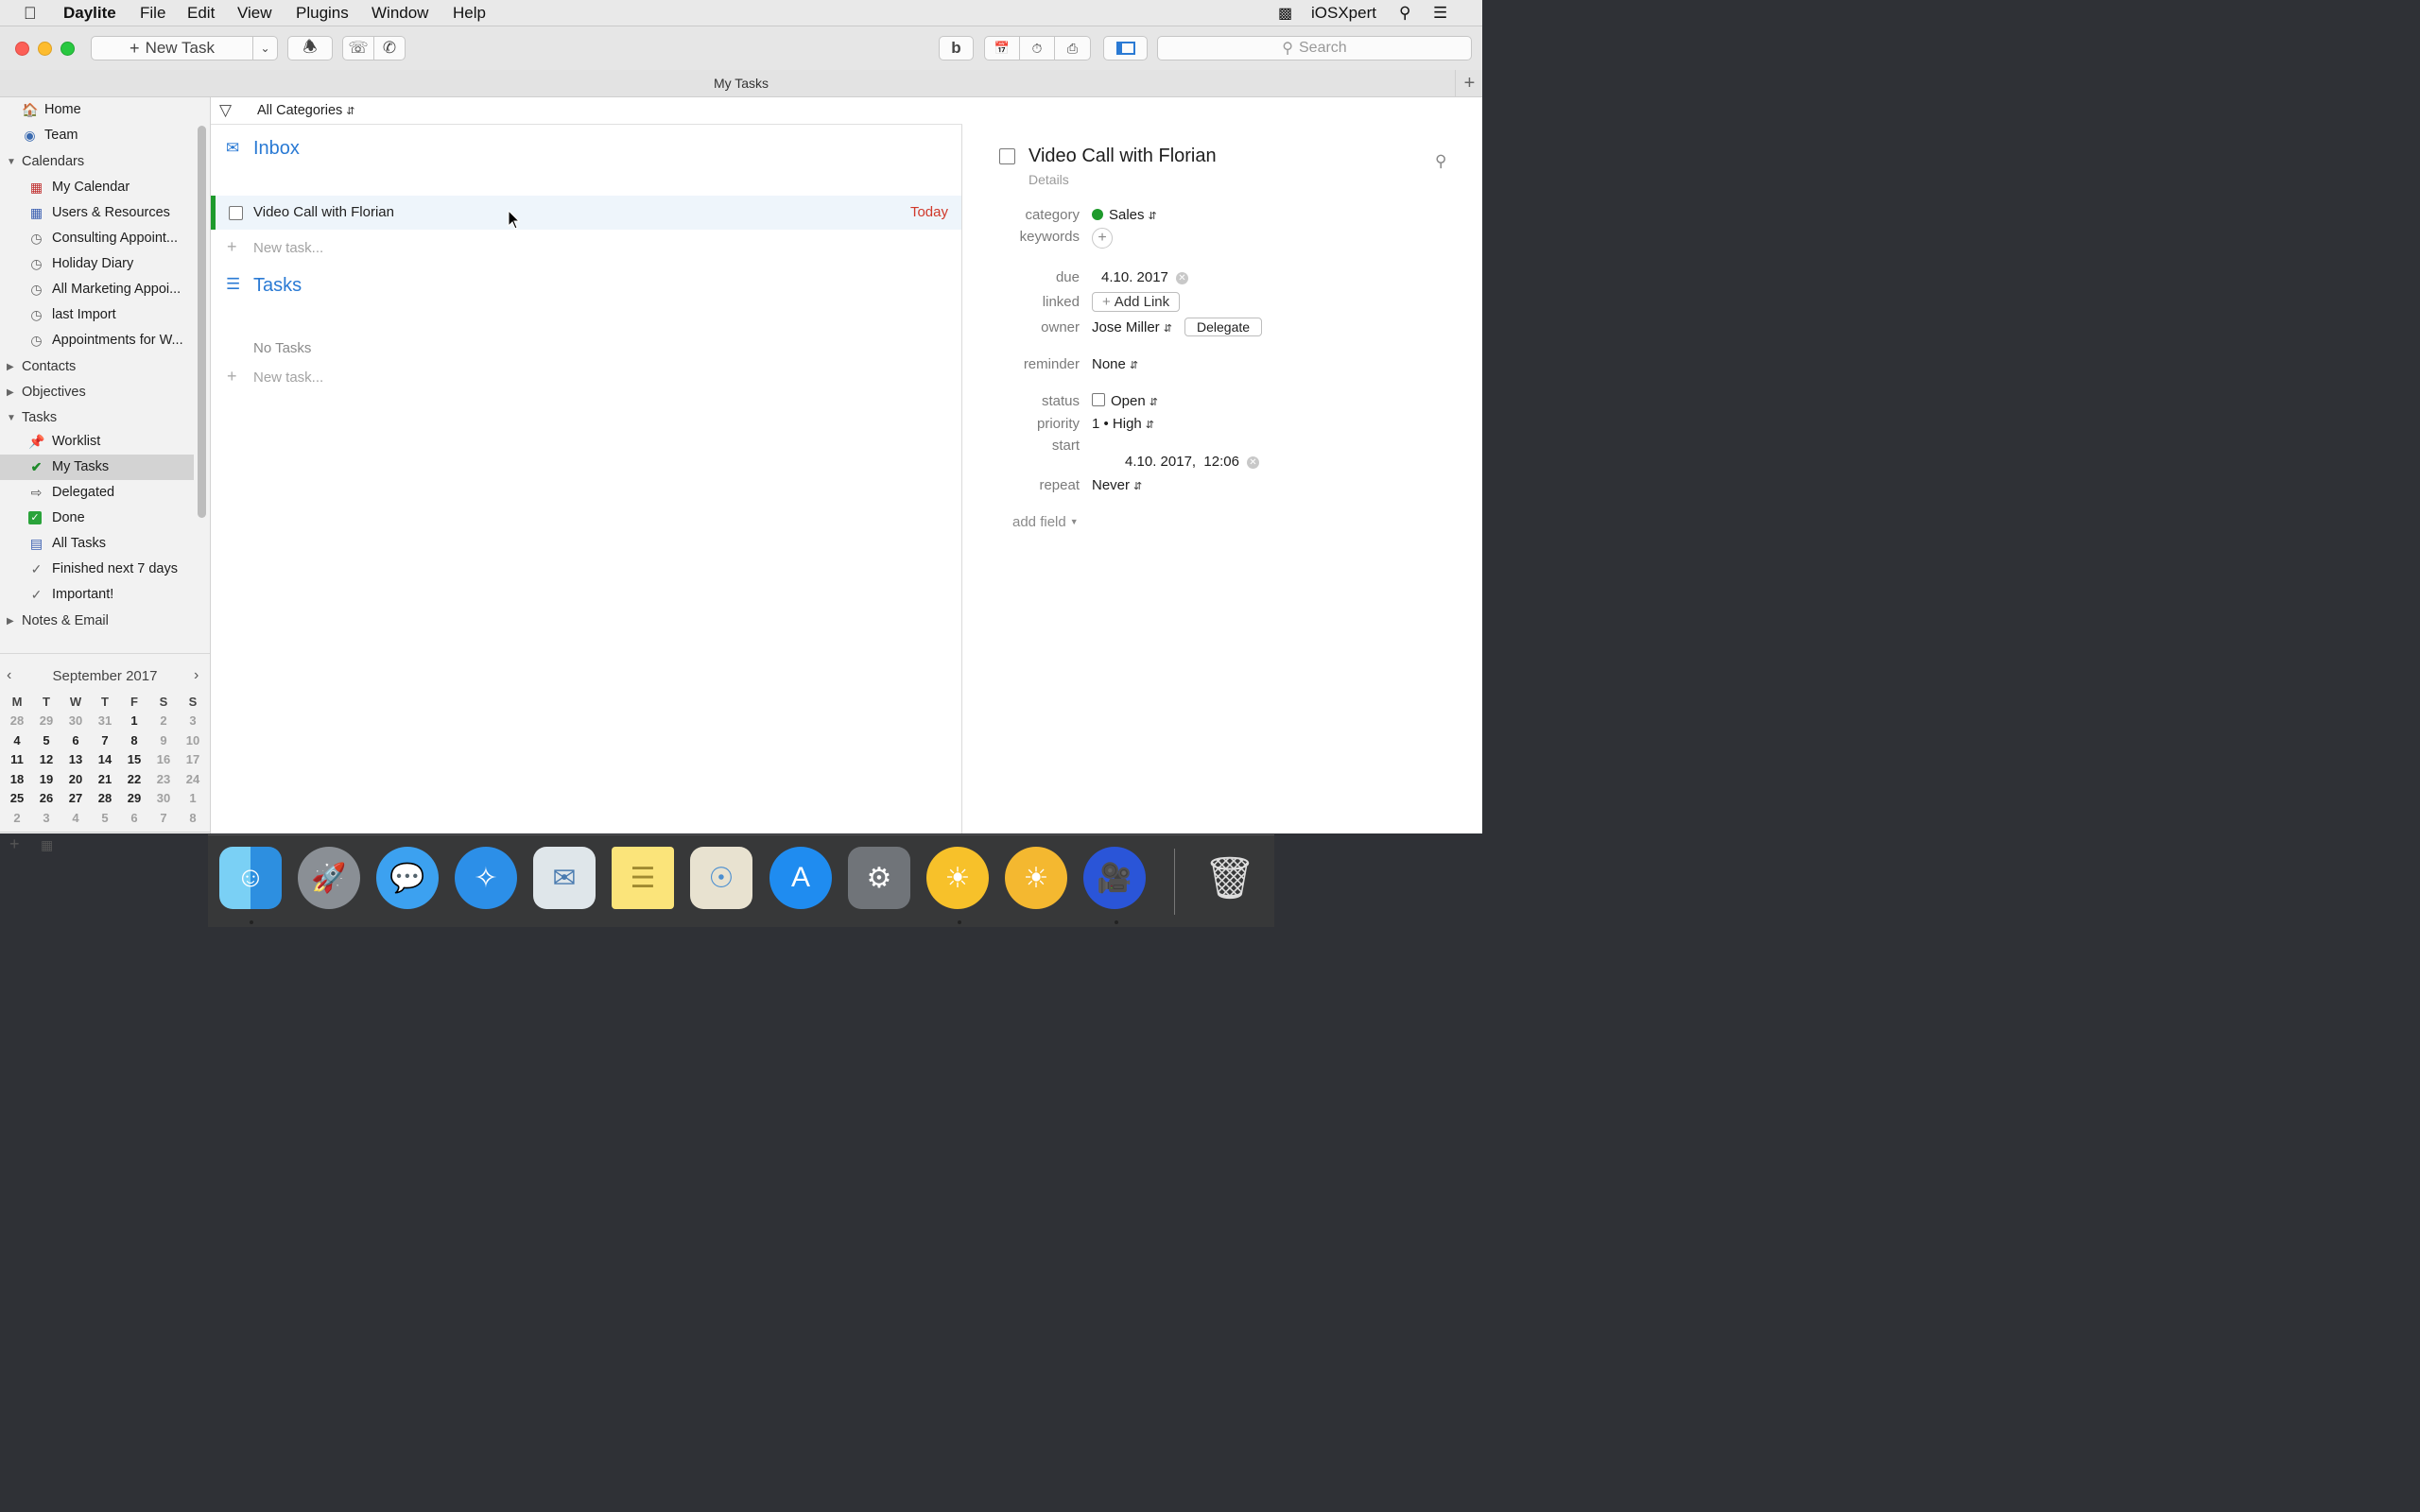 The height and width of the screenshot is (1512, 2420). I want to click on category-select: Sales ⇵, so click(1124, 215).